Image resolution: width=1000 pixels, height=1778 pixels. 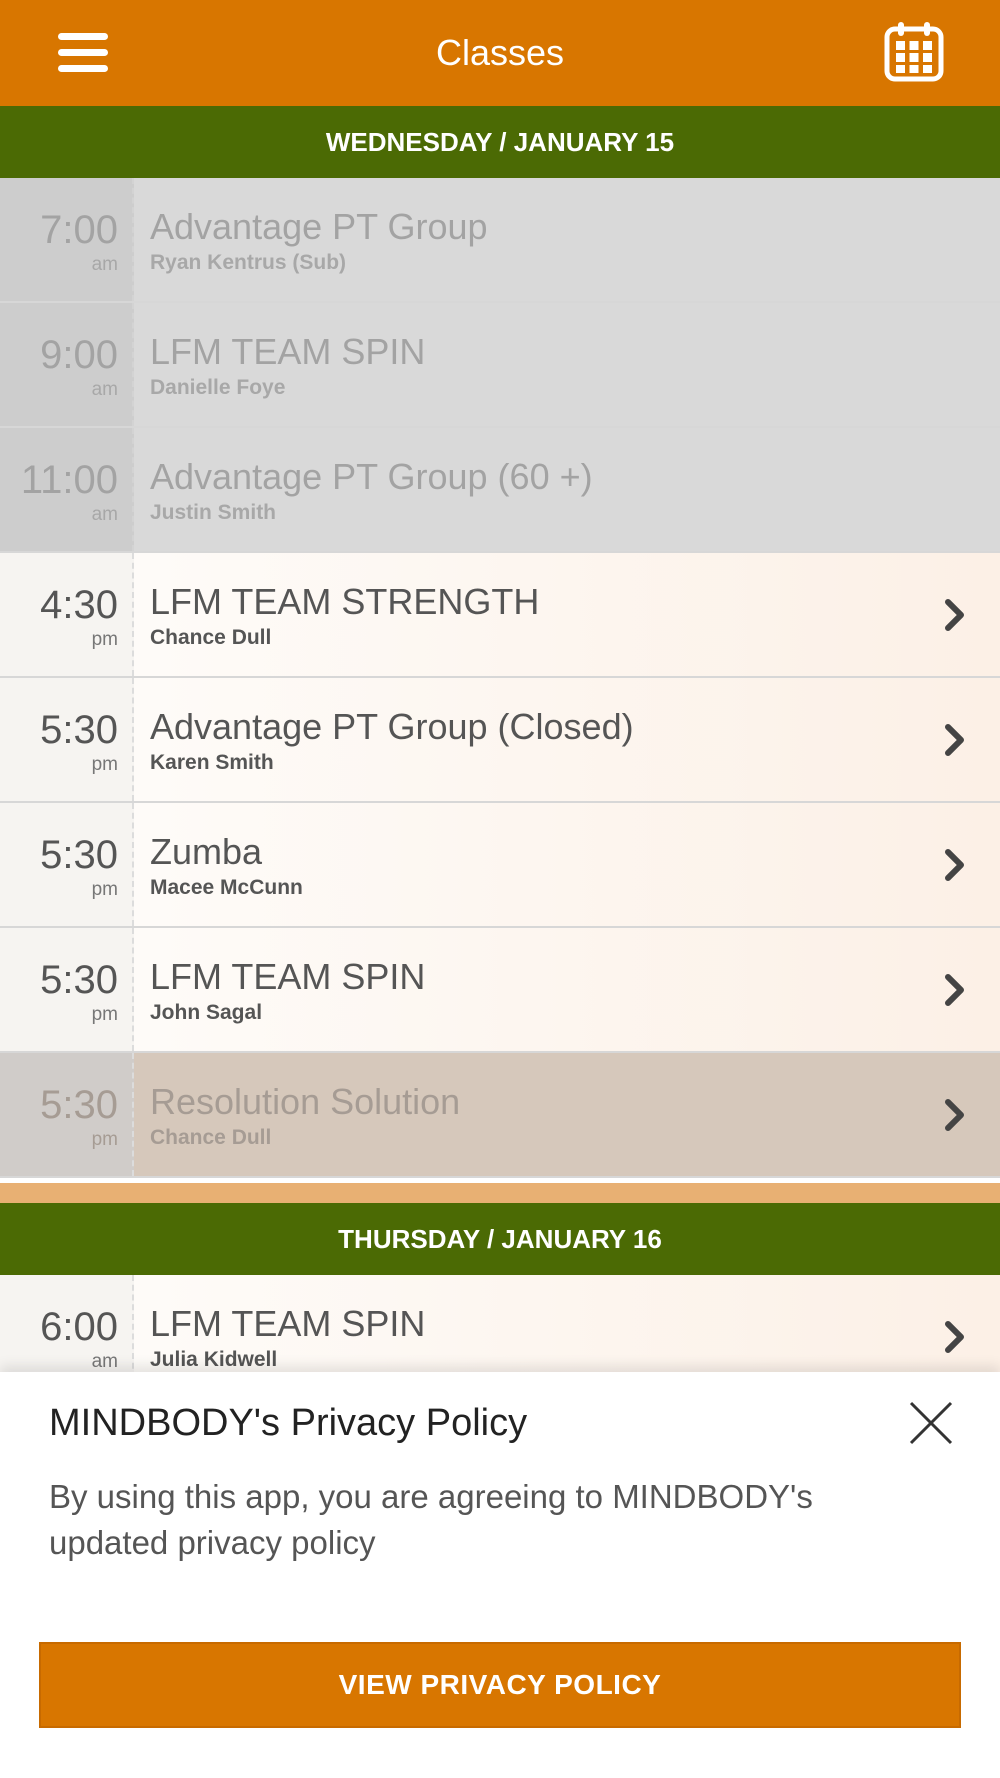 I want to click on class-time: 6:00, so click(x=79, y=1327).